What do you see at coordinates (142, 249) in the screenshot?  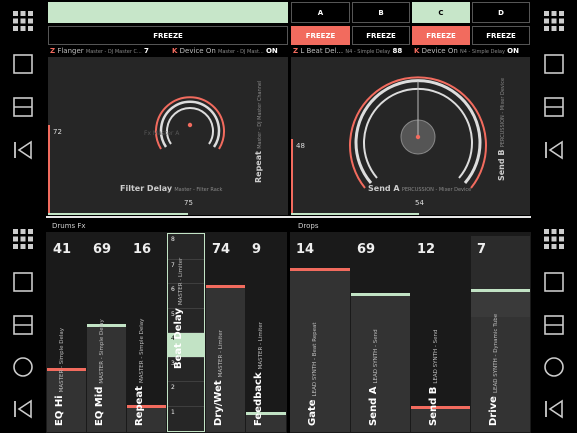 I see `fader-value: 16` at bounding box center [142, 249].